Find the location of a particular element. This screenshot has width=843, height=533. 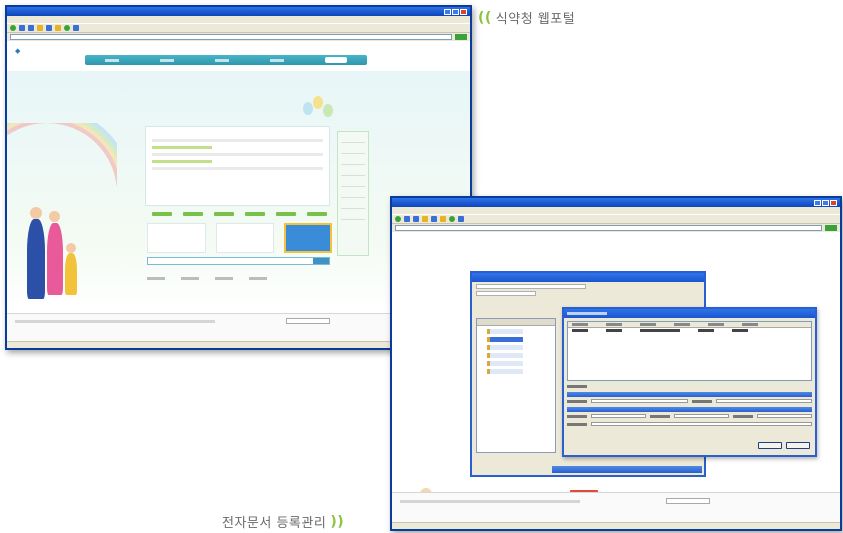

dialog-title is located at coordinates (587, 313).